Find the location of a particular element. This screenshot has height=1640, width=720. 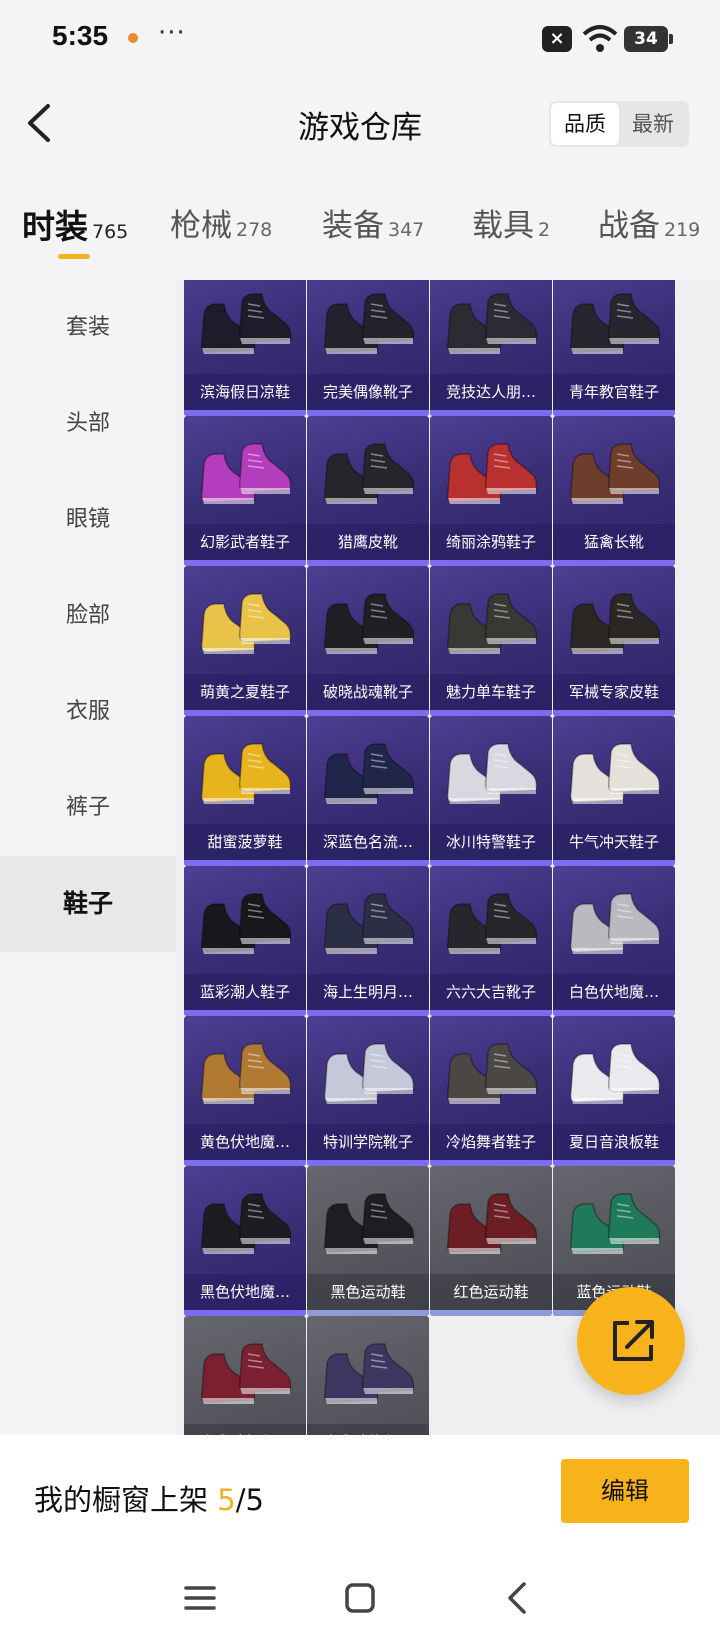

item-card: 猎鹰皮靴 is located at coordinates (368, 491).